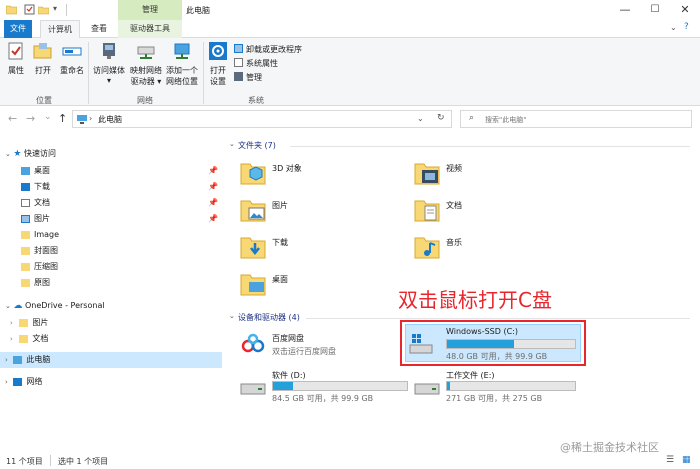 Image resolution: width=700 pixels, height=469 pixels. What do you see at coordinates (30, 118) in the screenshot?
I see `forward-button: →` at bounding box center [30, 118].